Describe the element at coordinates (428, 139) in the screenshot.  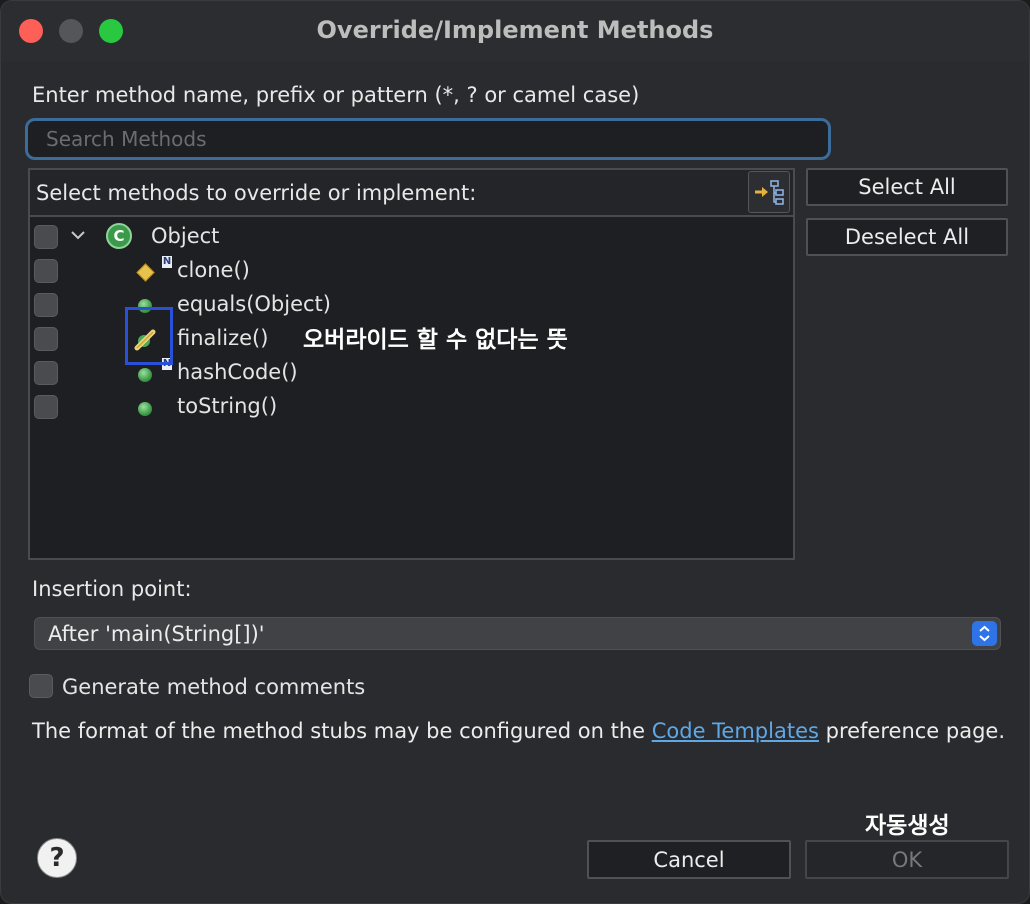
I see `search-methods-input` at that location.